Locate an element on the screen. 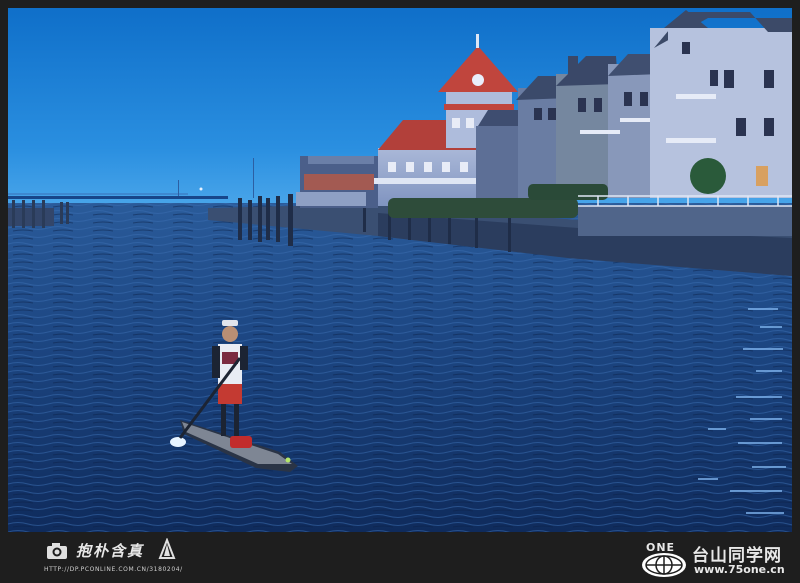 This screenshot has height=583, width=800. sail-logo-icon is located at coordinates (167, 548).